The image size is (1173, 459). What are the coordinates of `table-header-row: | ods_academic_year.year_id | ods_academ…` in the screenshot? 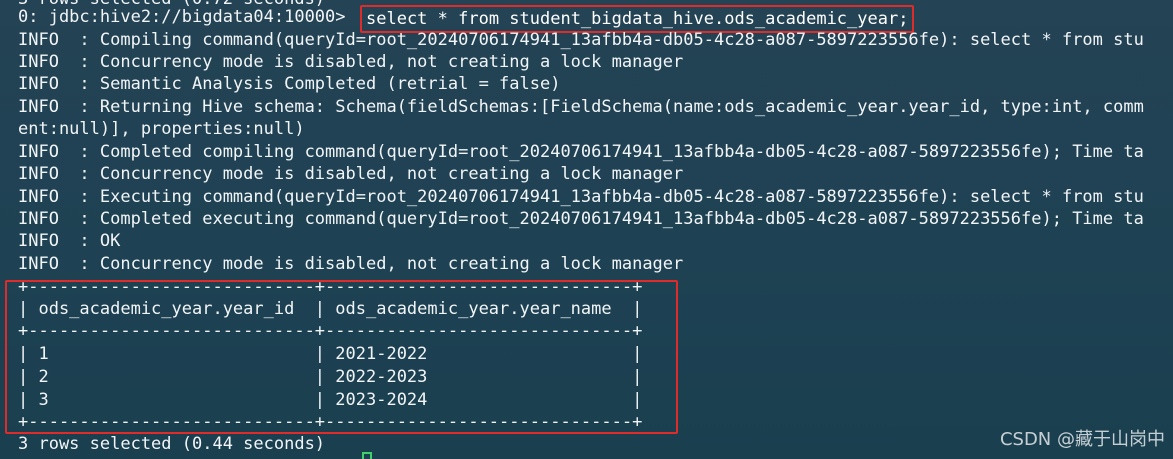 It's located at (330, 309).